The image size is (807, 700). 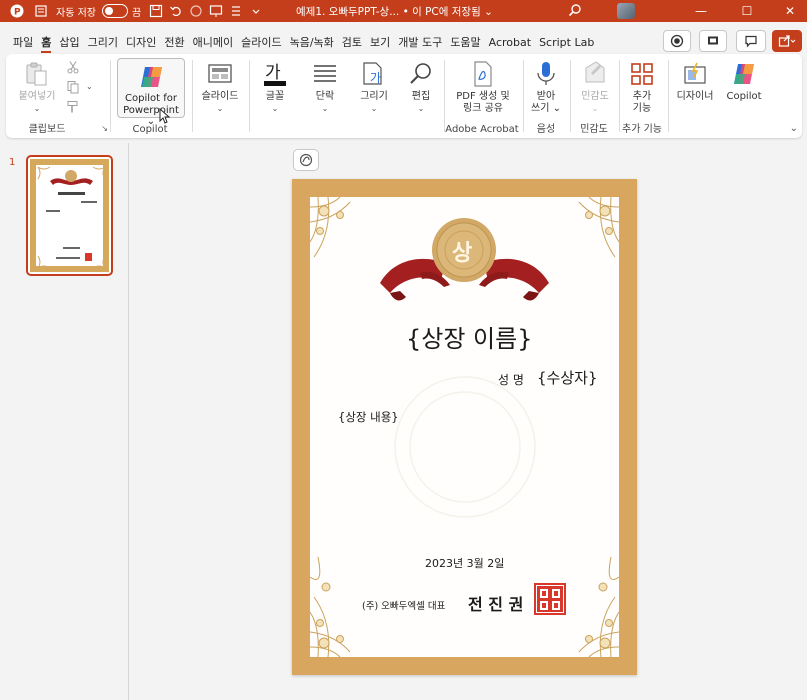 What do you see at coordinates (701, 11) in the screenshot?
I see `minimize-button: —` at bounding box center [701, 11].